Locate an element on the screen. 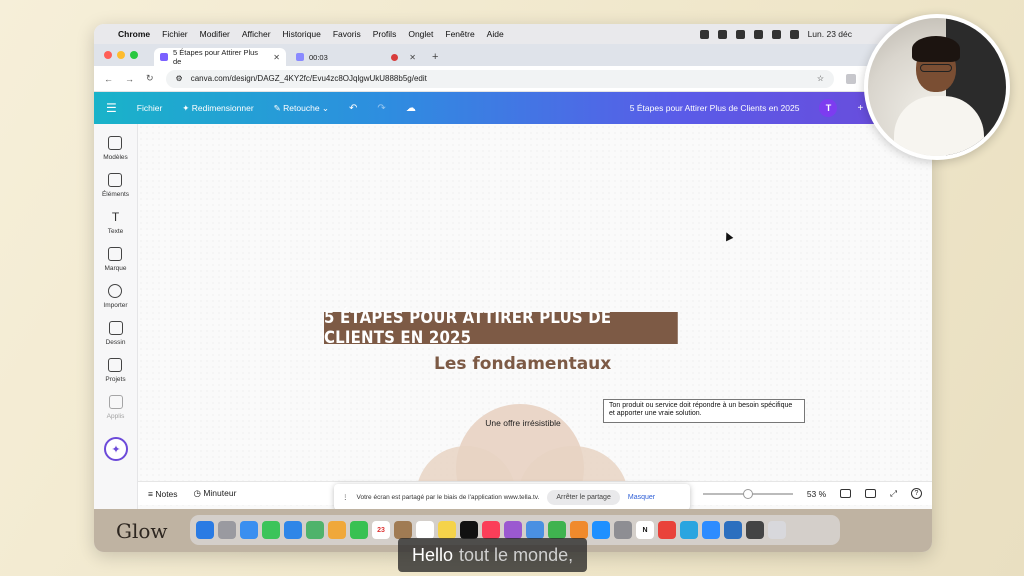 This screenshot has width=1024, height=576. sidebar-item-importer: Importer is located at coordinates (115, 296).